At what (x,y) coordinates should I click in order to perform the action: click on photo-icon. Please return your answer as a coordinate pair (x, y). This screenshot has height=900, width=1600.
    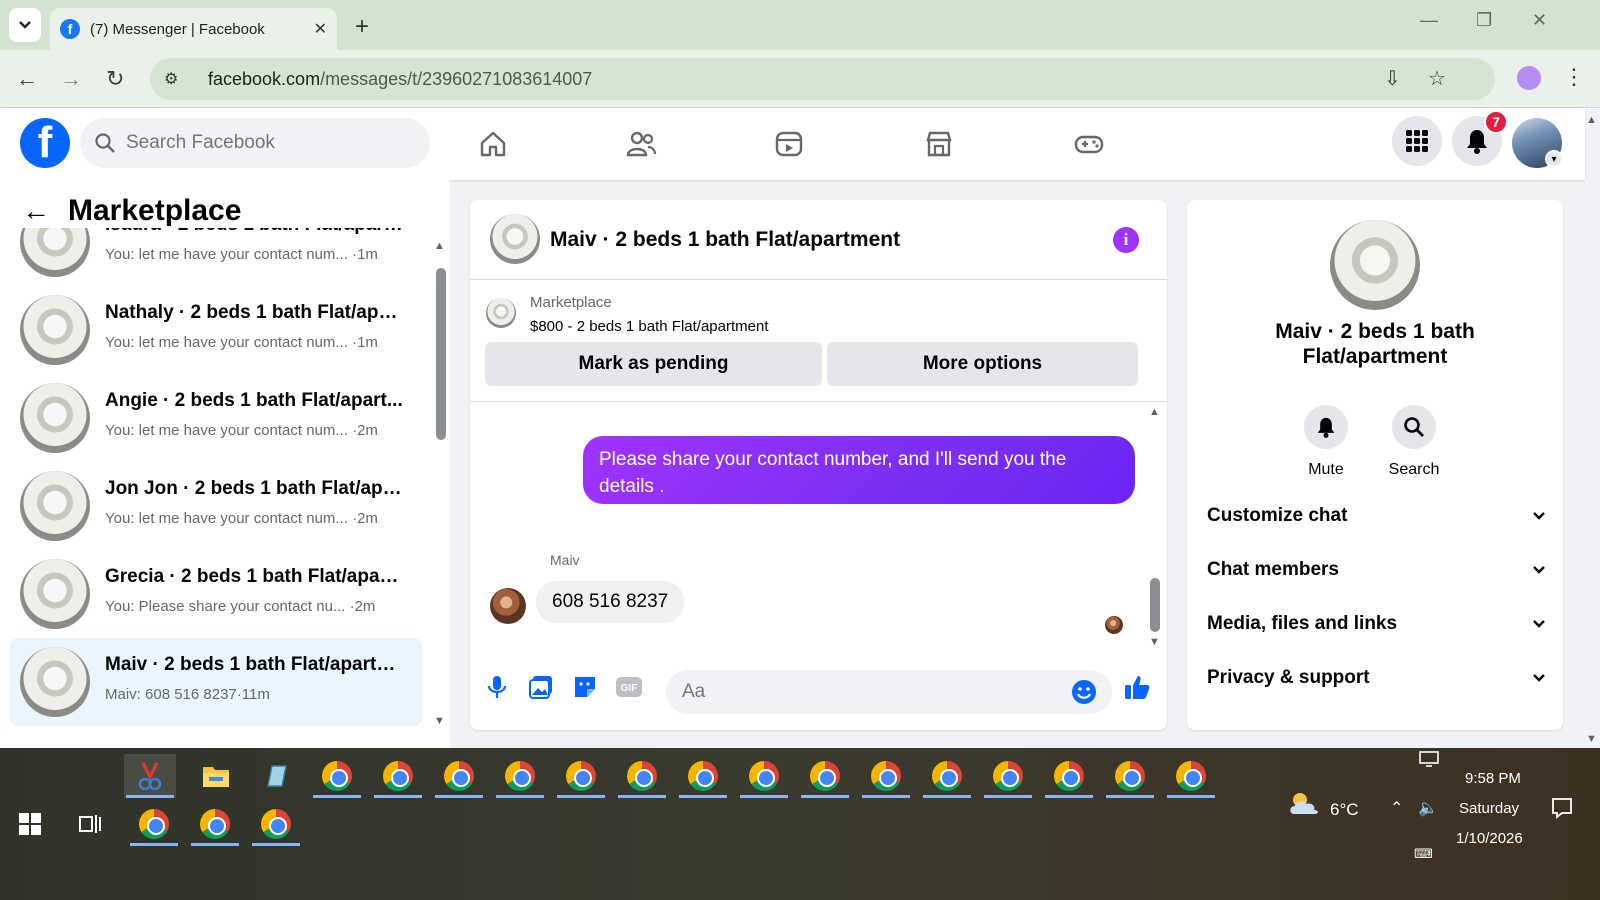
    Looking at the image, I should click on (541, 687).